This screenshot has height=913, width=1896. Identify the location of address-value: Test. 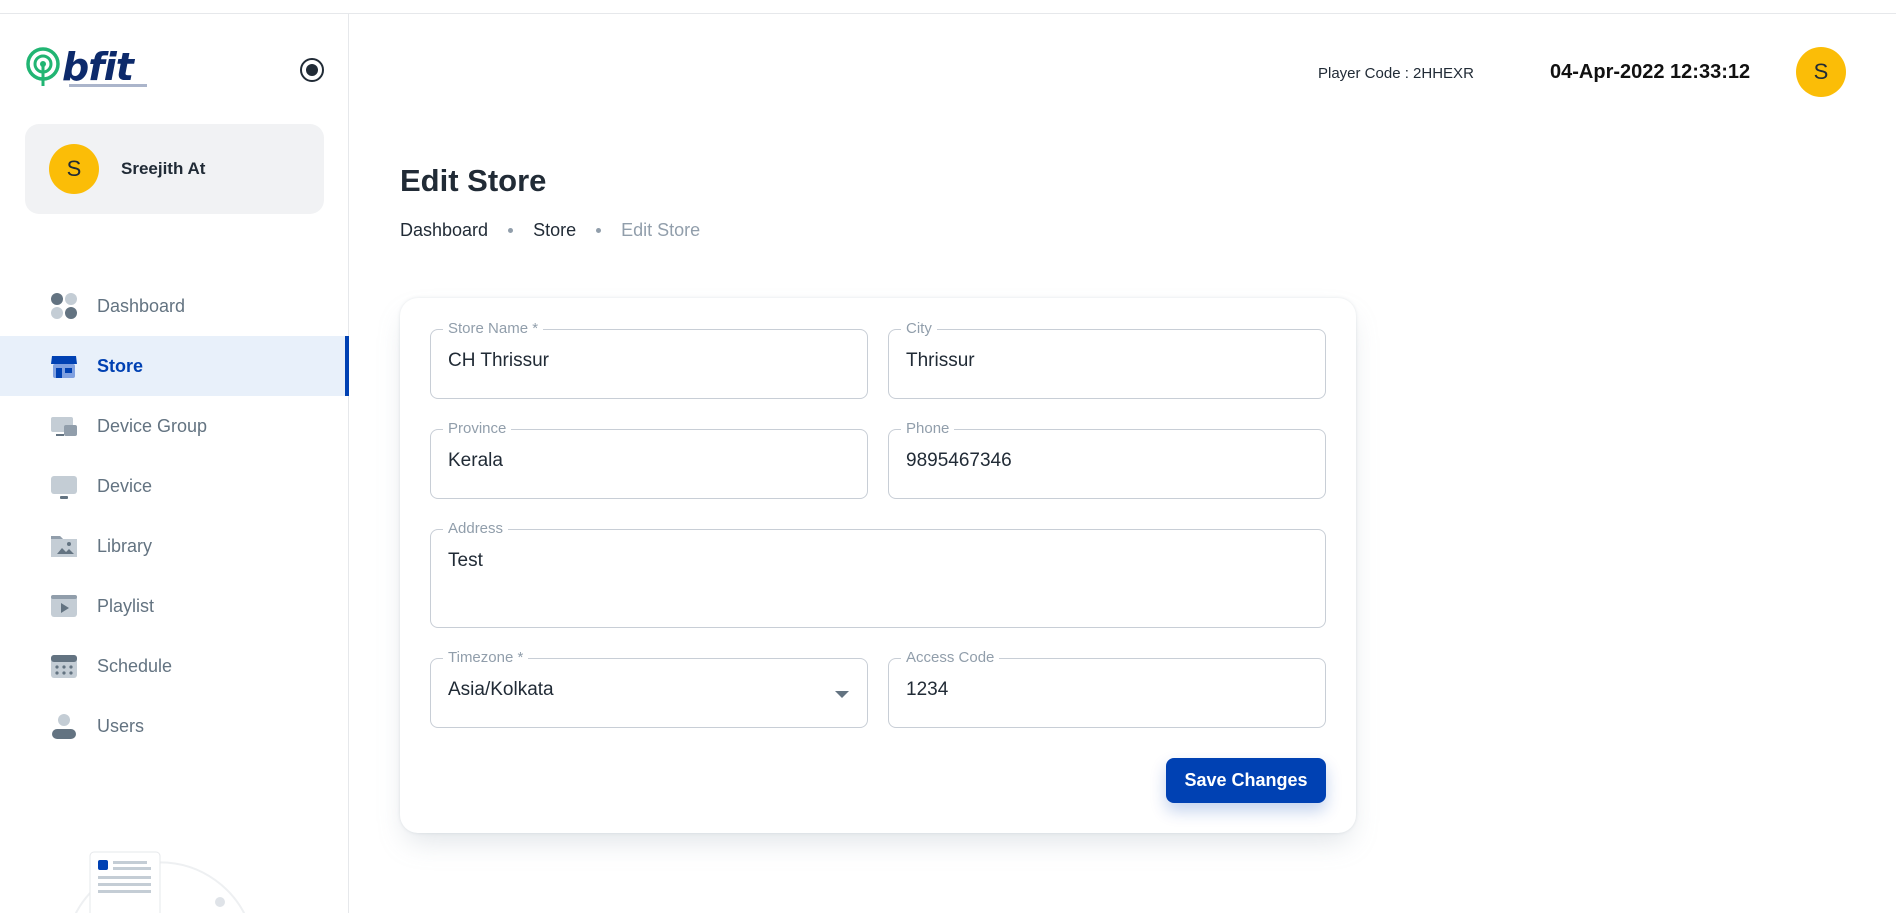
(465, 560).